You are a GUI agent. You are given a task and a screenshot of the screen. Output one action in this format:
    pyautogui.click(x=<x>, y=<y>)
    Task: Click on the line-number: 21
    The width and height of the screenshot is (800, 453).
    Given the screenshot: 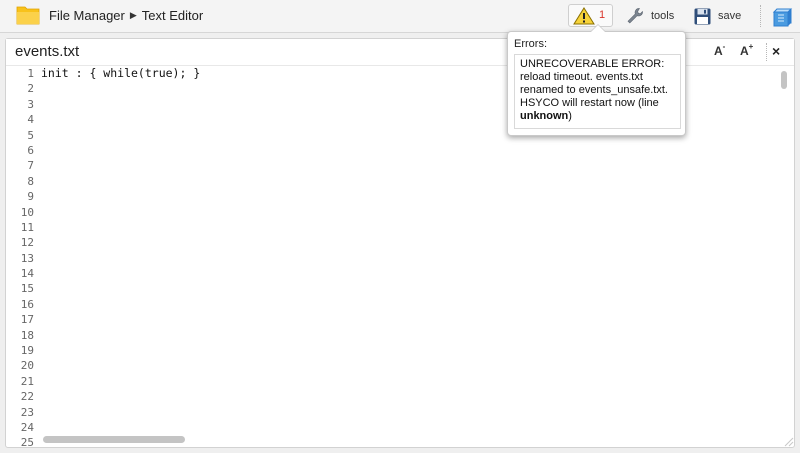 What is the action you would take?
    pyautogui.click(x=27, y=381)
    